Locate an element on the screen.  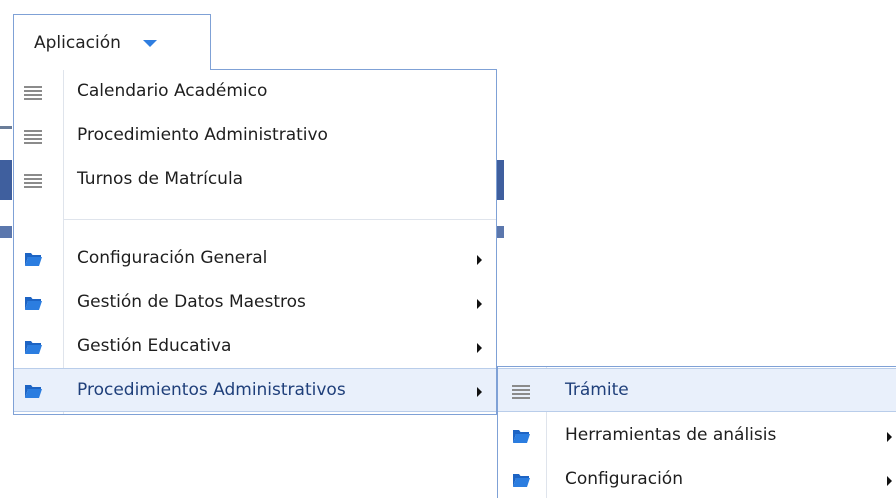
submenu-item-configuracion: Configuración is located at coordinates (697, 480).